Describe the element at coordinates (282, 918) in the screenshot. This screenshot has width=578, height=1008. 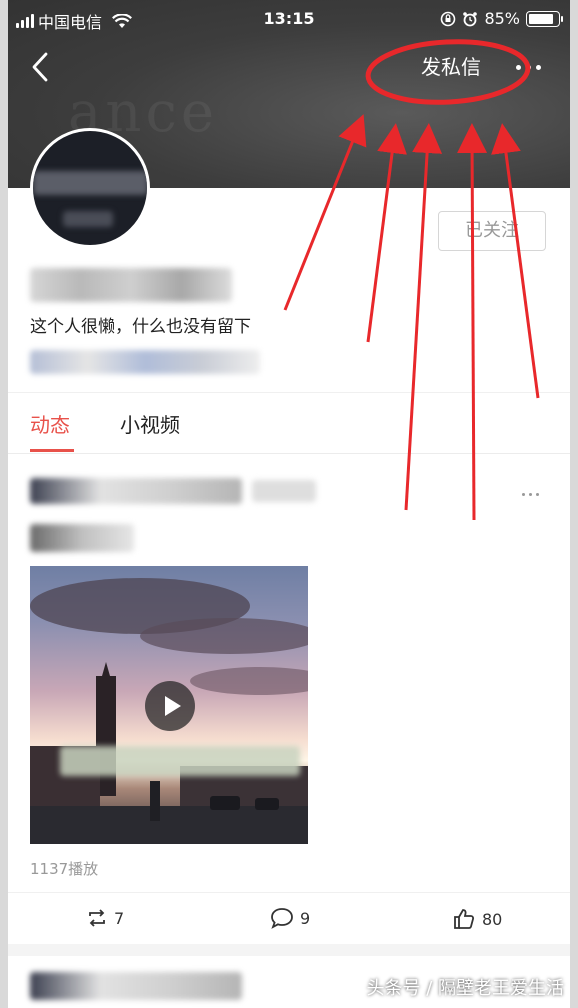
I see `comment-icon` at that location.